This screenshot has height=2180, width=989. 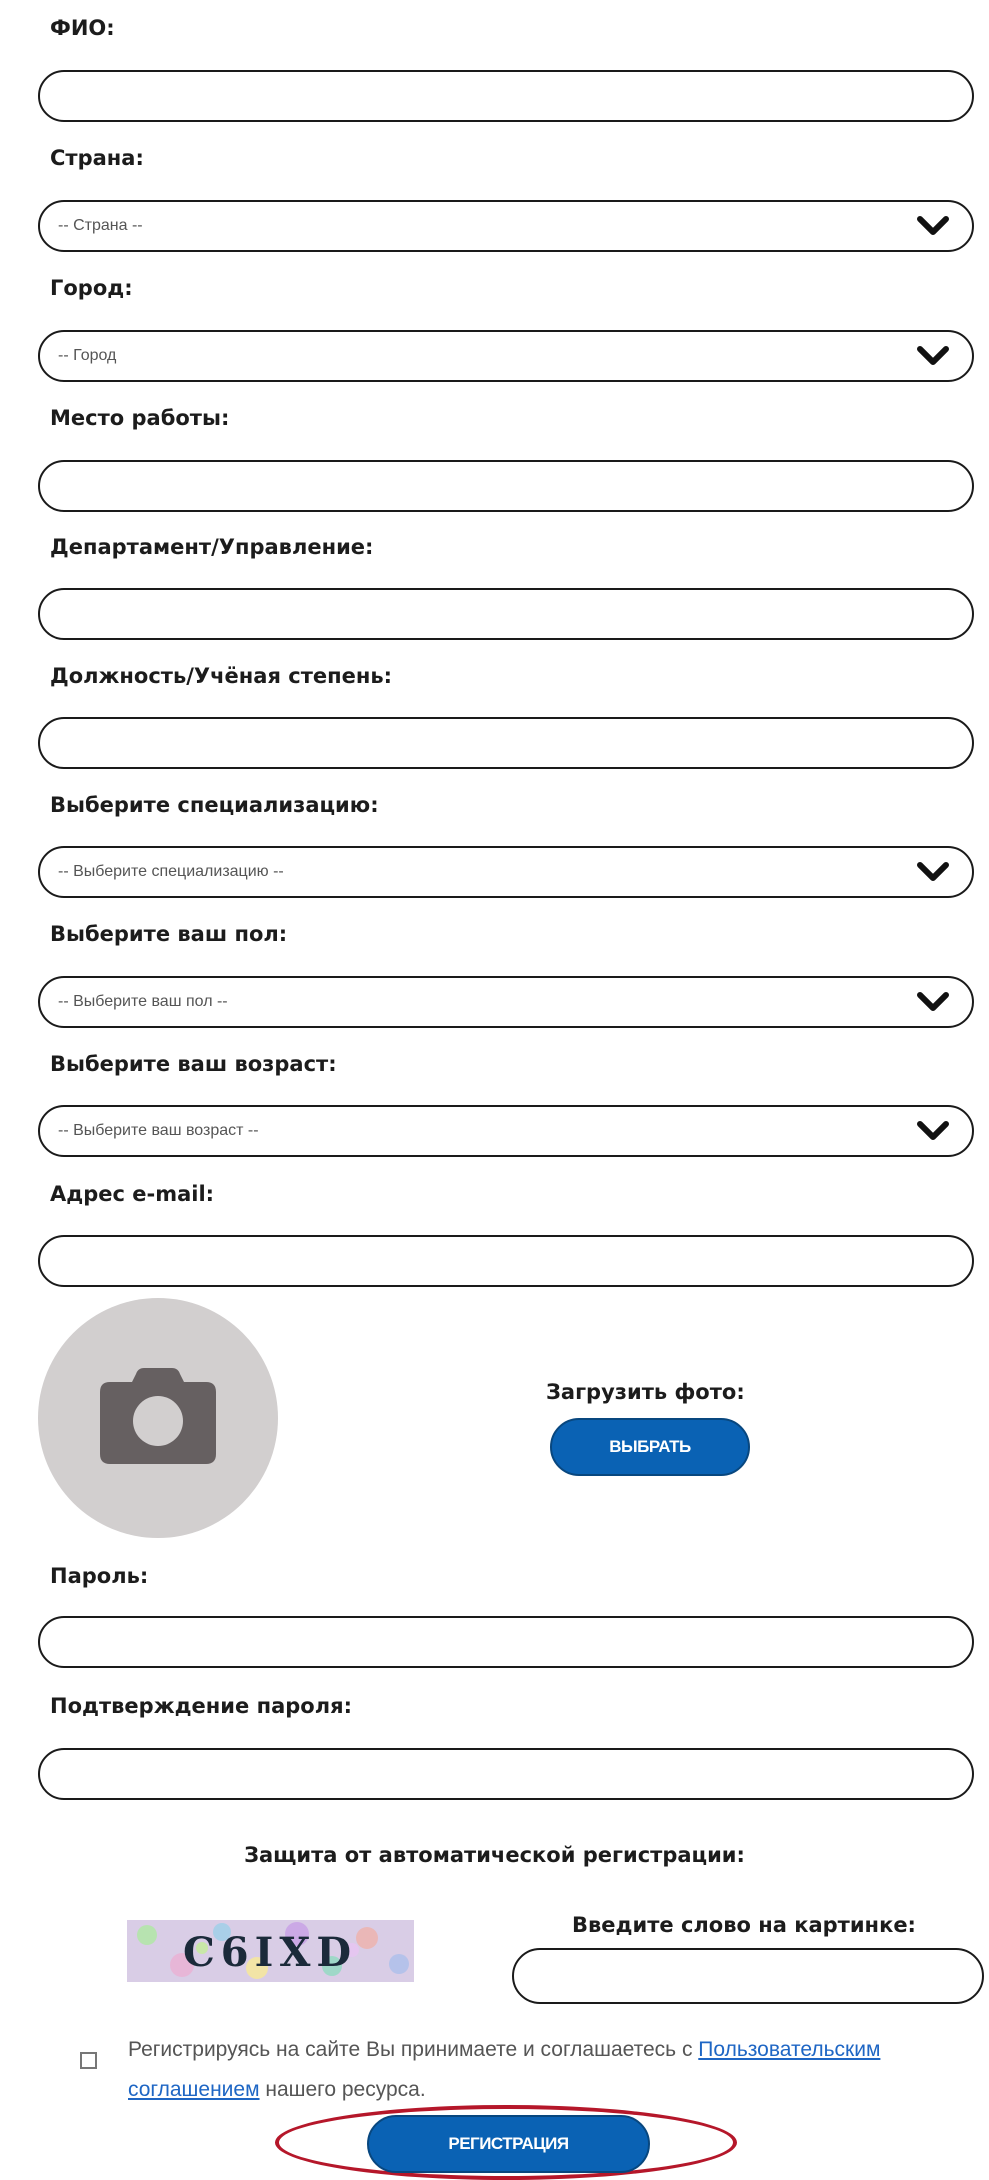 What do you see at coordinates (506, 1261) in the screenshot?
I see `email-input` at bounding box center [506, 1261].